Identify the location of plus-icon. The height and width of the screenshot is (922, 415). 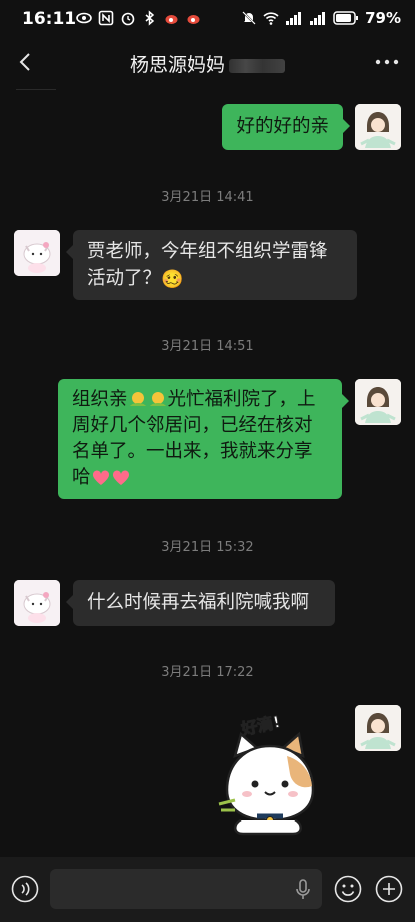
(389, 889).